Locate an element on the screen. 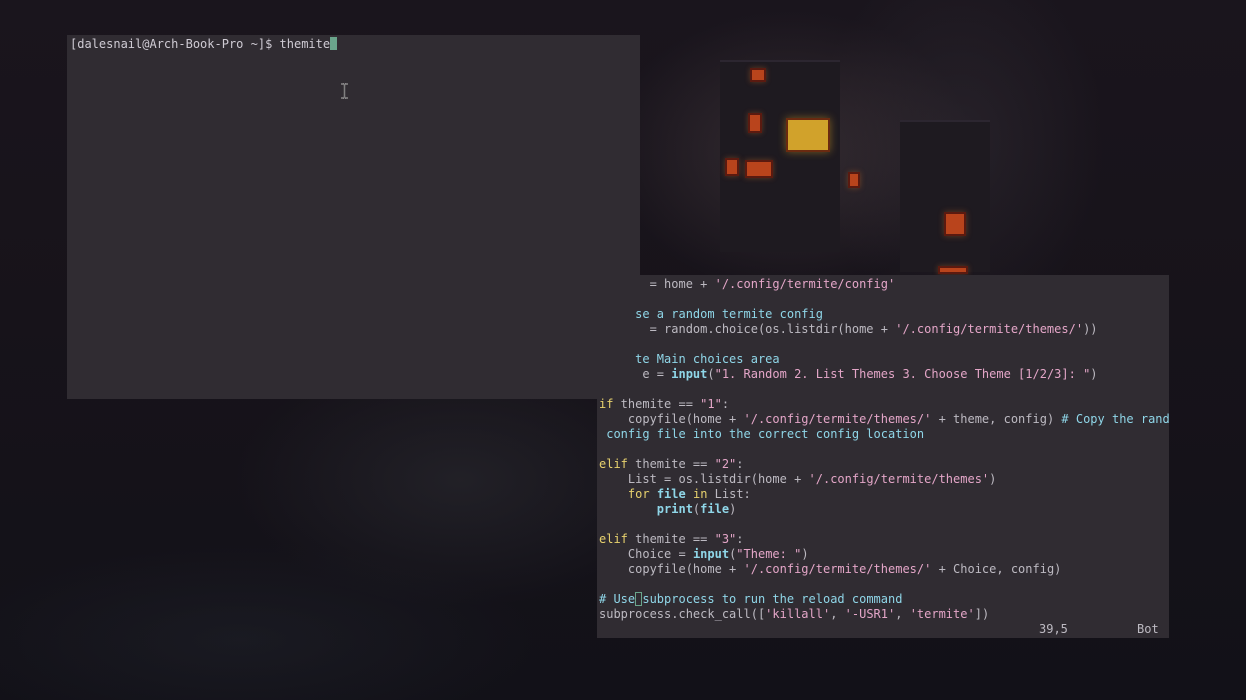 The image size is (1246, 700). code-line: = home + '/.config/termite/config' is located at coordinates (884, 284).